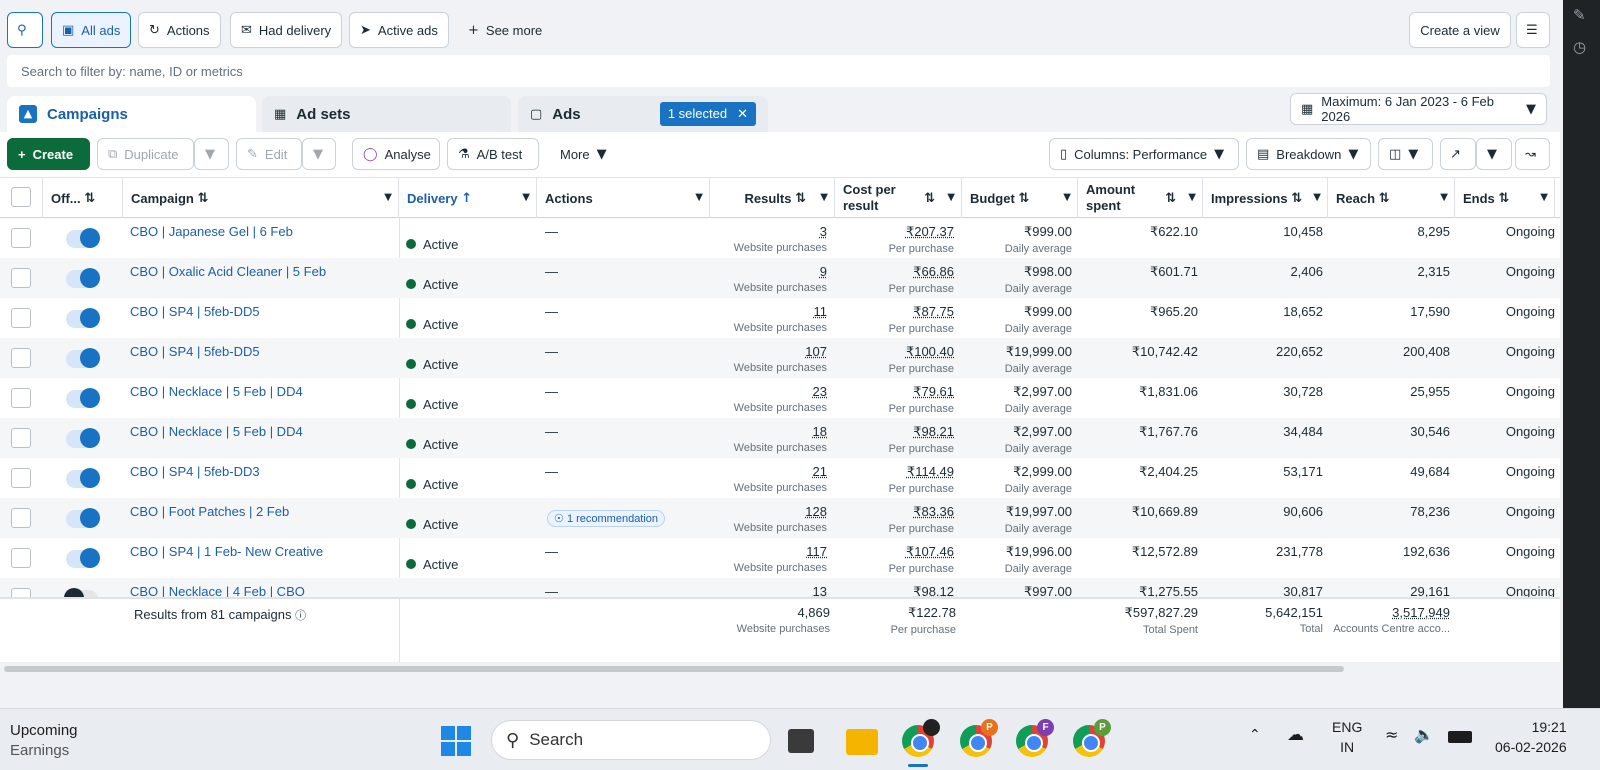  I want to click on create-view-button: Create a view, so click(1460, 30).